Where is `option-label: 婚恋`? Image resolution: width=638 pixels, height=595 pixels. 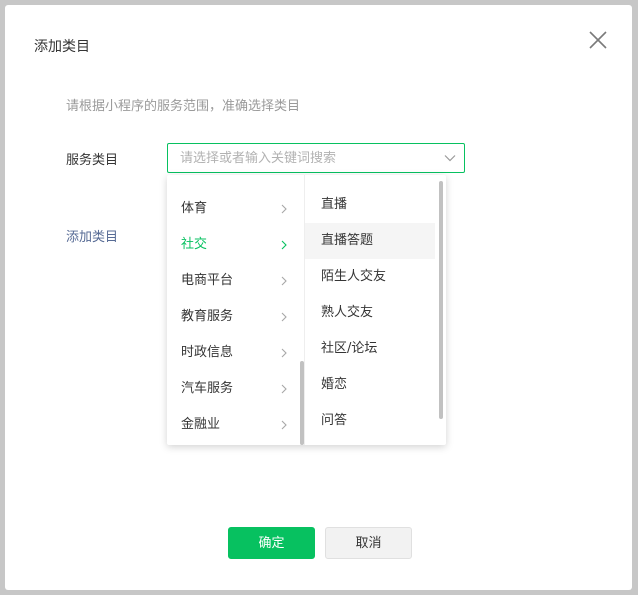
option-label: 婚恋 is located at coordinates (334, 384).